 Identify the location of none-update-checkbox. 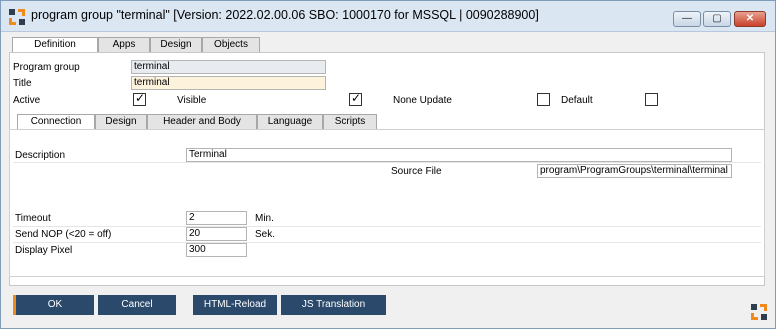
(543, 99).